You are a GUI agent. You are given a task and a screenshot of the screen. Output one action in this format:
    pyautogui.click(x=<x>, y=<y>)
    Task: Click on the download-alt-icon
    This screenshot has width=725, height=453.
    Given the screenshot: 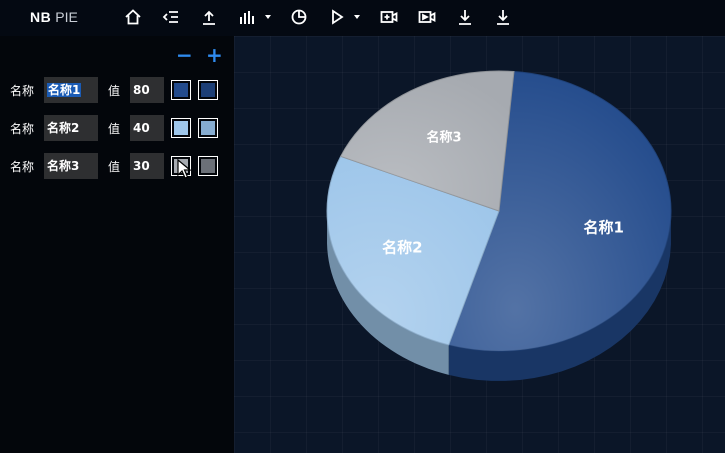 What is the action you would take?
    pyautogui.click(x=503, y=17)
    